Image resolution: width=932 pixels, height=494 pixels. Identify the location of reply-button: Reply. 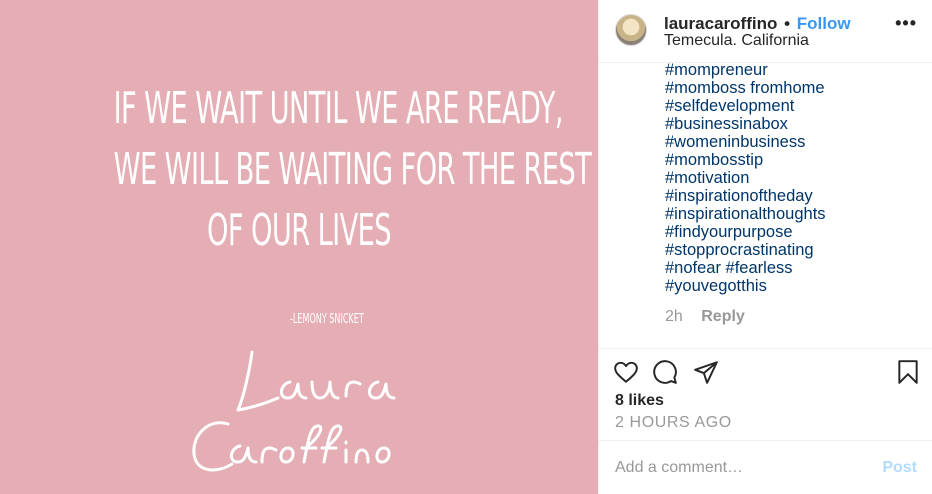
(723, 316).